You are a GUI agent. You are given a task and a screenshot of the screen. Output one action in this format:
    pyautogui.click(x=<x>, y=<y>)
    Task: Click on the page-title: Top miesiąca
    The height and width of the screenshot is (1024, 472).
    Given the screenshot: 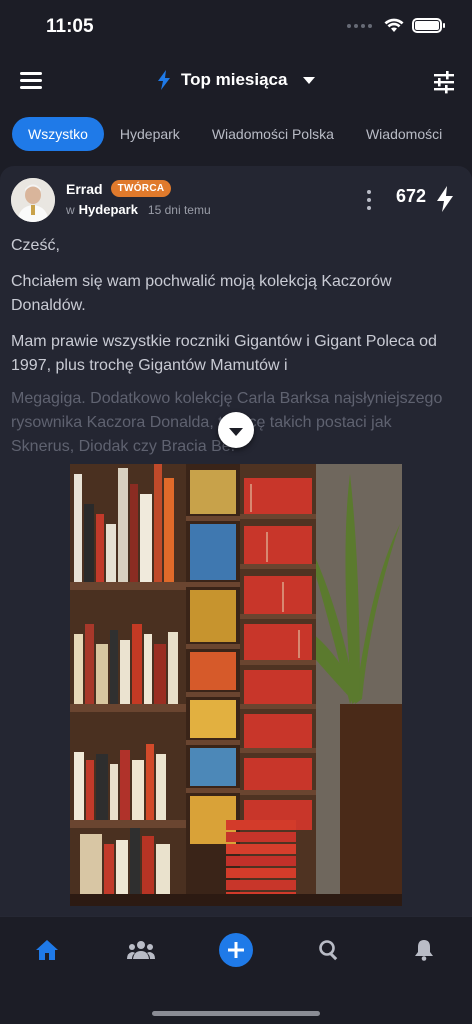 What is the action you would take?
    pyautogui.click(x=234, y=79)
    